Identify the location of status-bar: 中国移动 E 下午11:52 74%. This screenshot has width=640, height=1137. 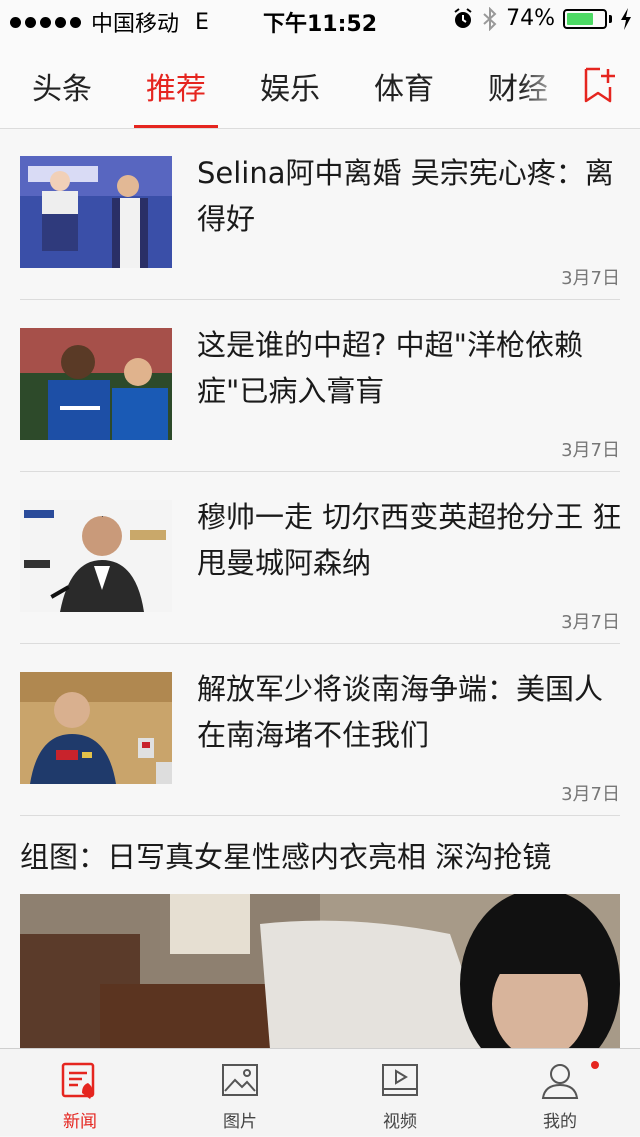
(320, 20).